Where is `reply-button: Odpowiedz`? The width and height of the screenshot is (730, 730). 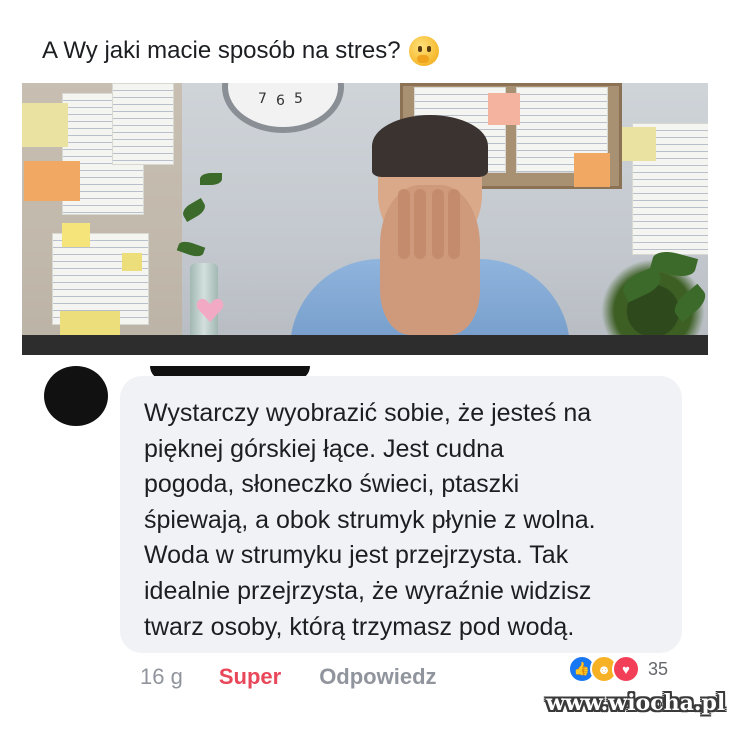
reply-button: Odpowiedz is located at coordinates (377, 677).